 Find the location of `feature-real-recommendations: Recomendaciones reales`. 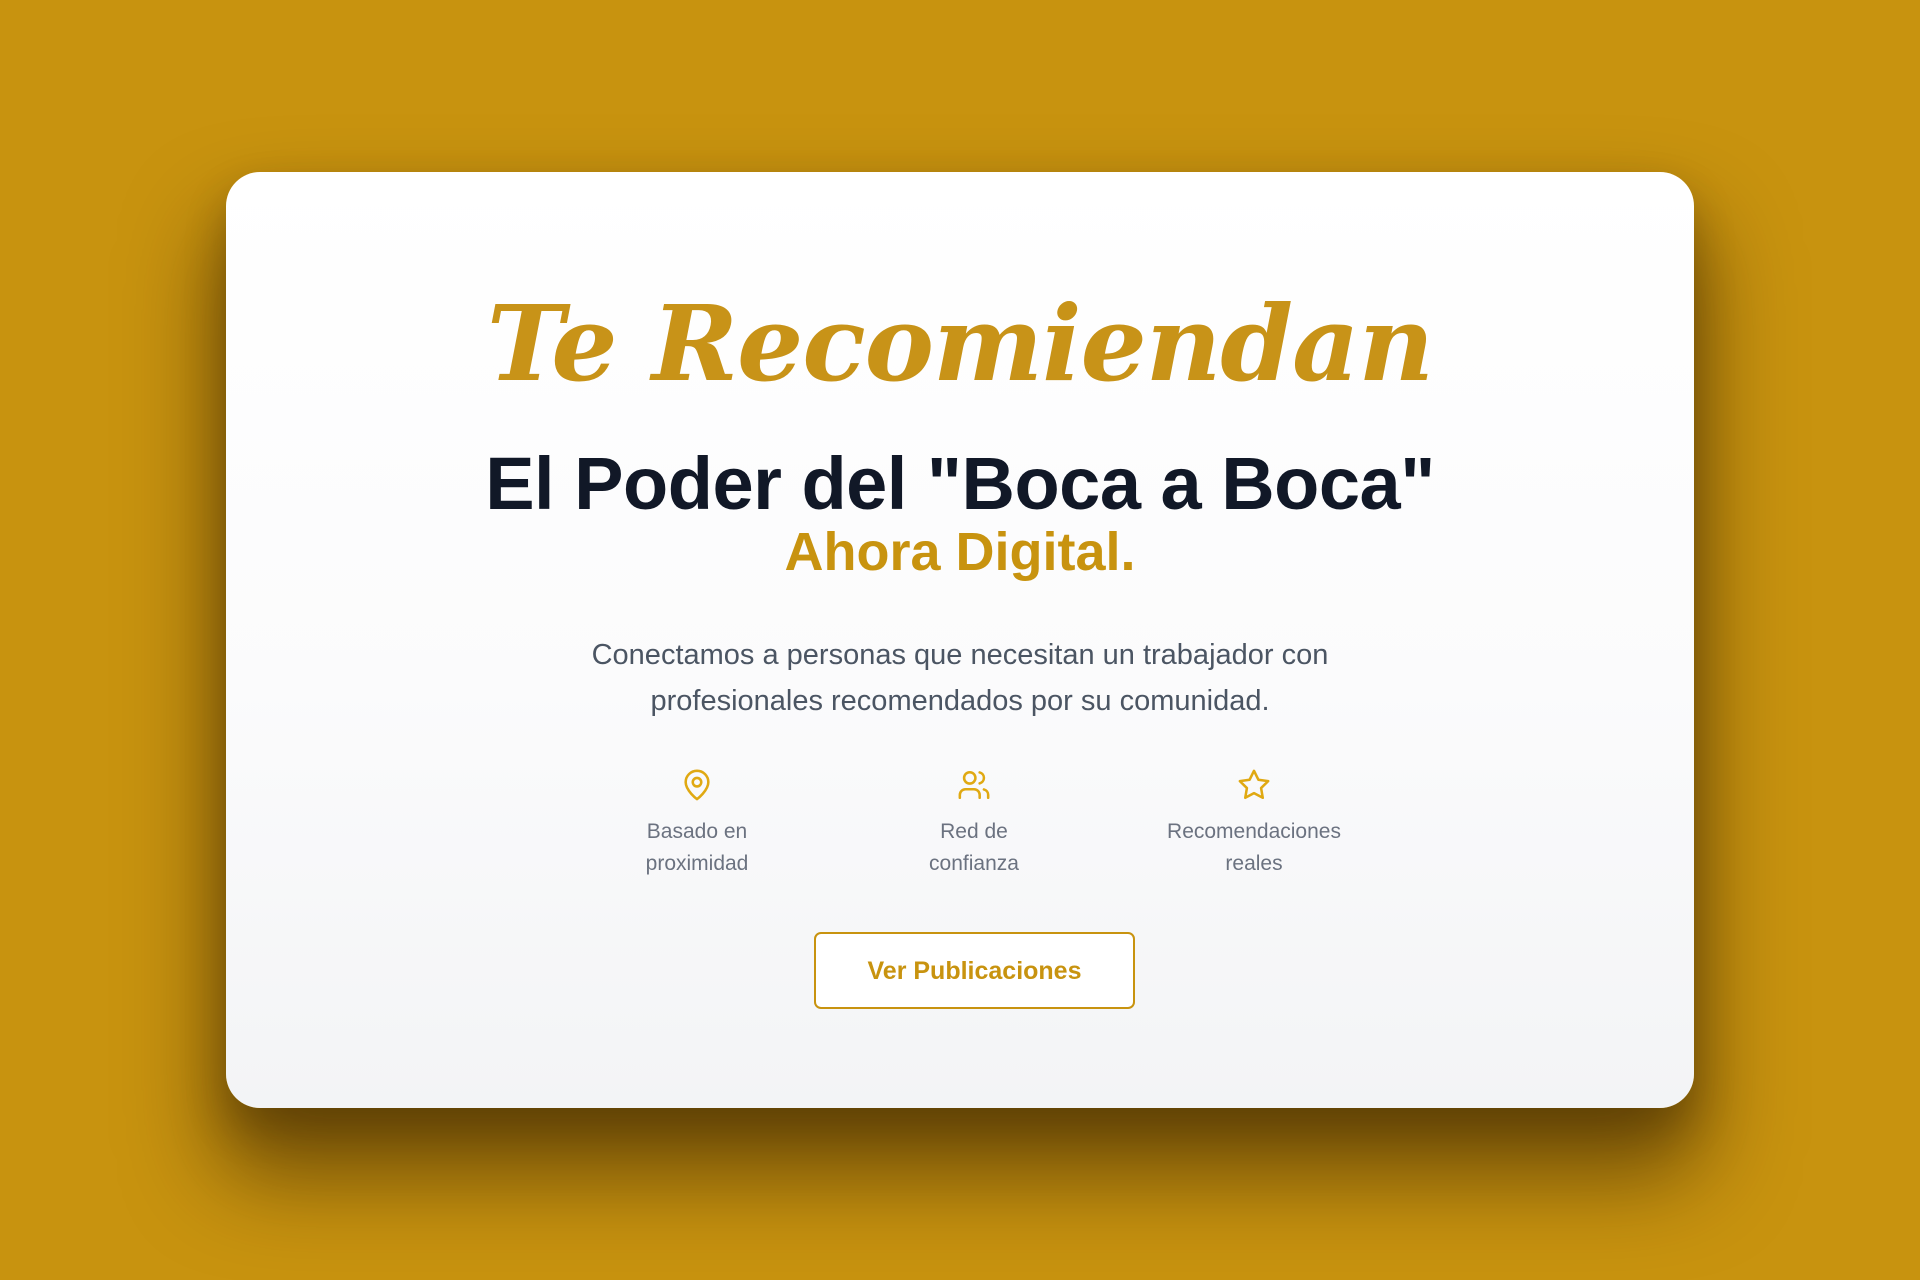

feature-real-recommendations: Recomendaciones reales is located at coordinates (1254, 824).